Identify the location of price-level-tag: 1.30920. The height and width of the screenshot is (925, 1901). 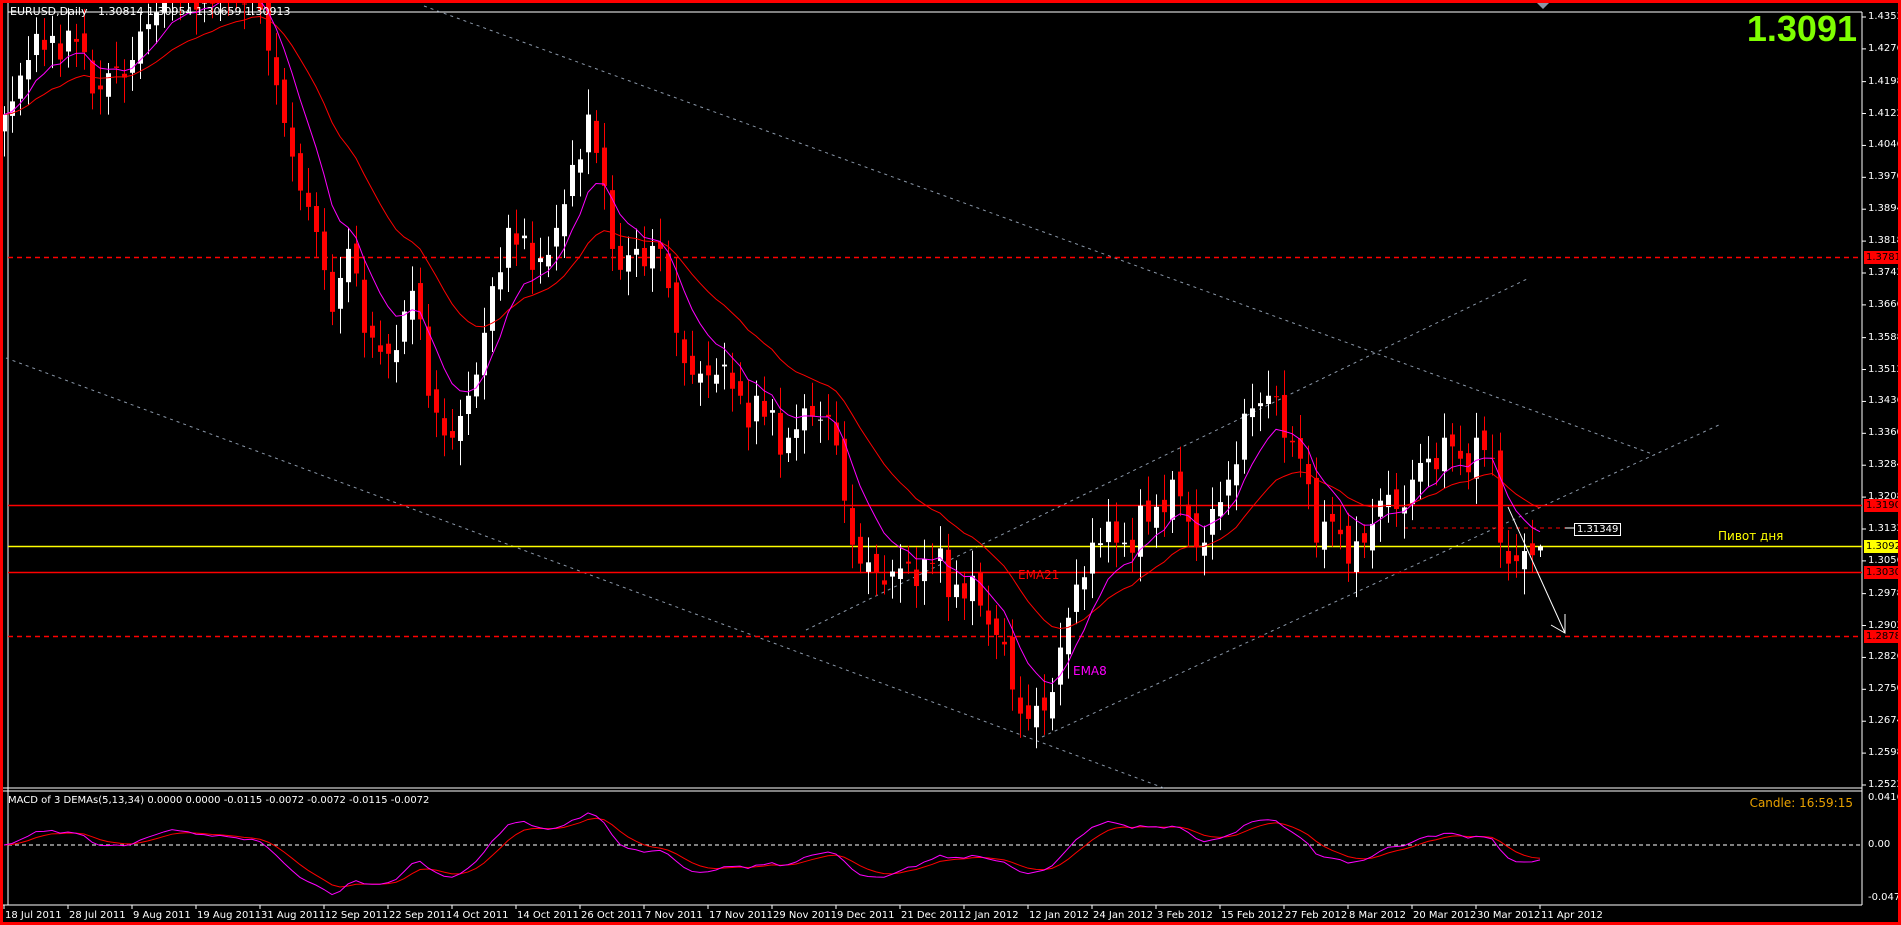
(1882, 546).